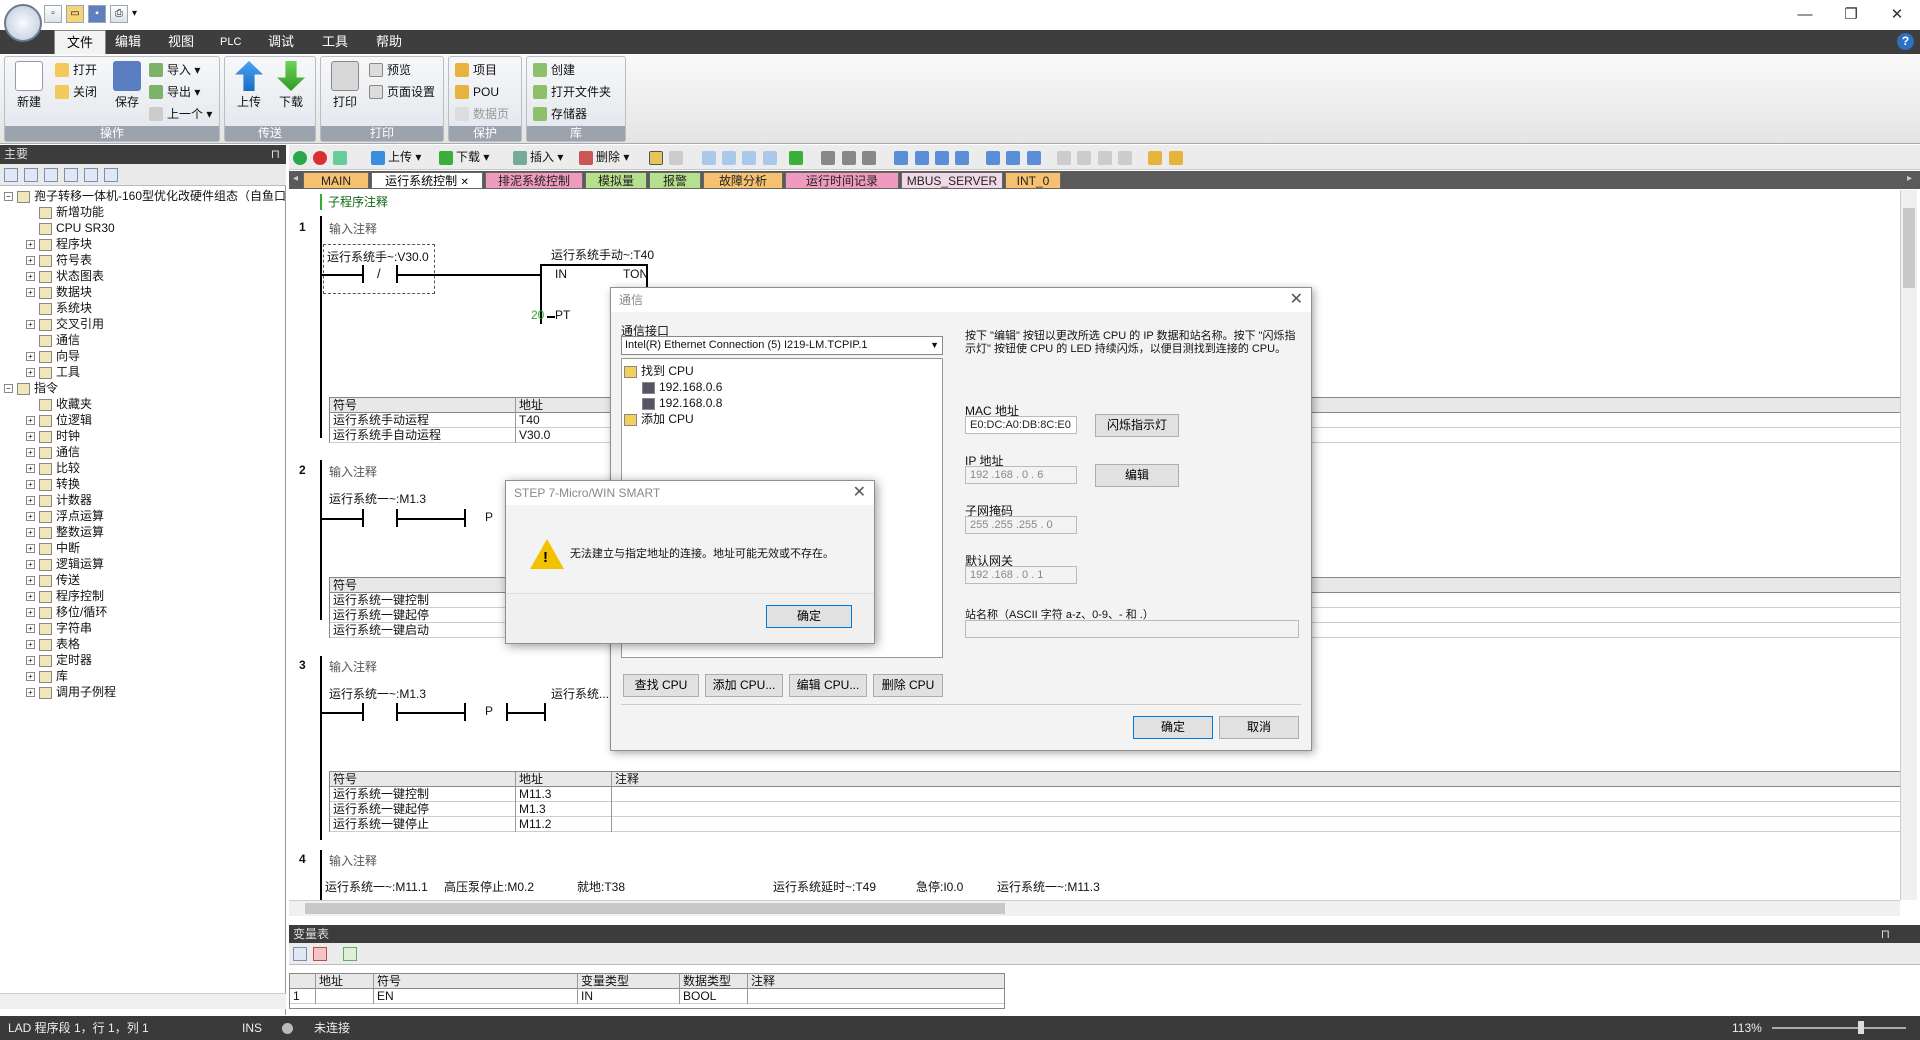  What do you see at coordinates (65, 212) in the screenshot?
I see `tree-item: 新增功能` at bounding box center [65, 212].